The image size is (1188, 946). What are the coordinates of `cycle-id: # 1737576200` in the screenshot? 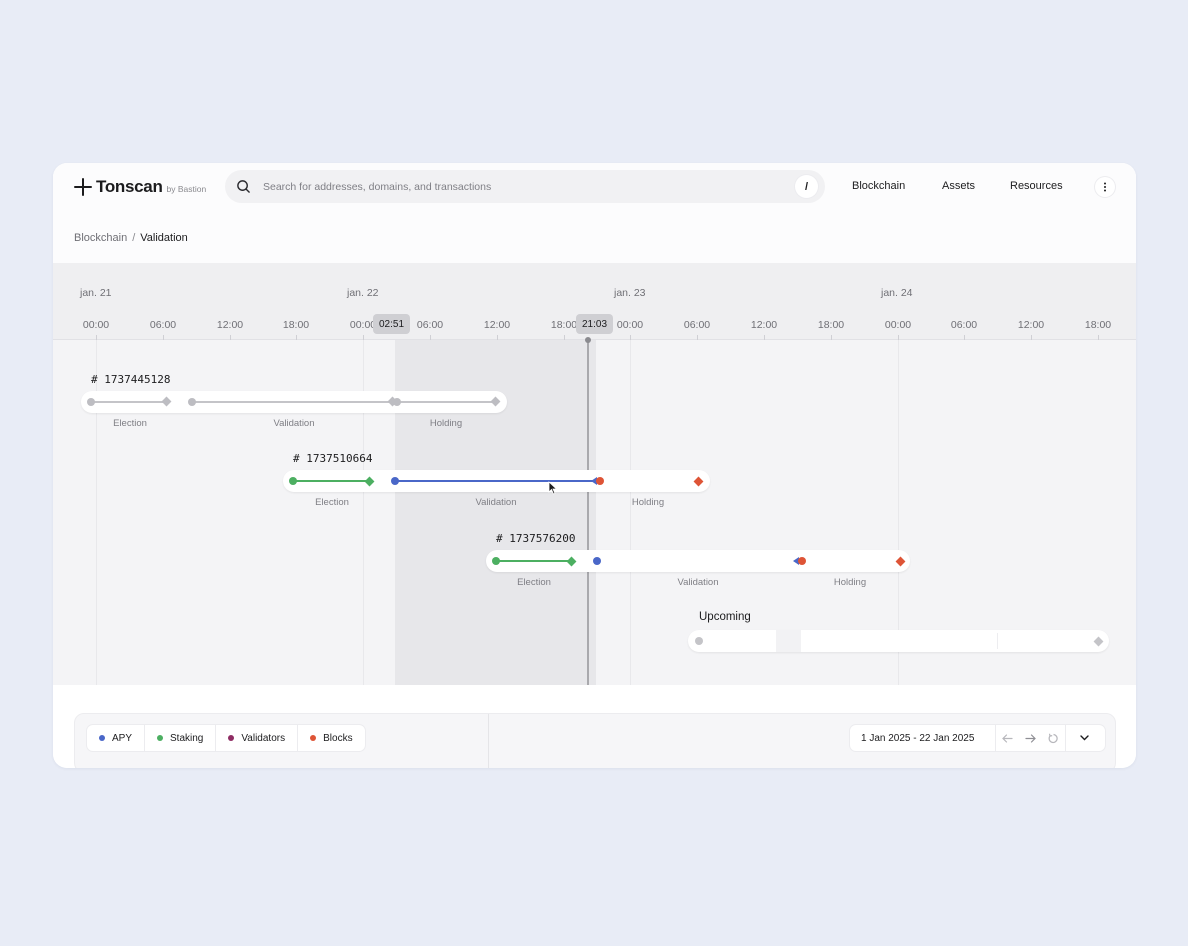 It's located at (536, 538).